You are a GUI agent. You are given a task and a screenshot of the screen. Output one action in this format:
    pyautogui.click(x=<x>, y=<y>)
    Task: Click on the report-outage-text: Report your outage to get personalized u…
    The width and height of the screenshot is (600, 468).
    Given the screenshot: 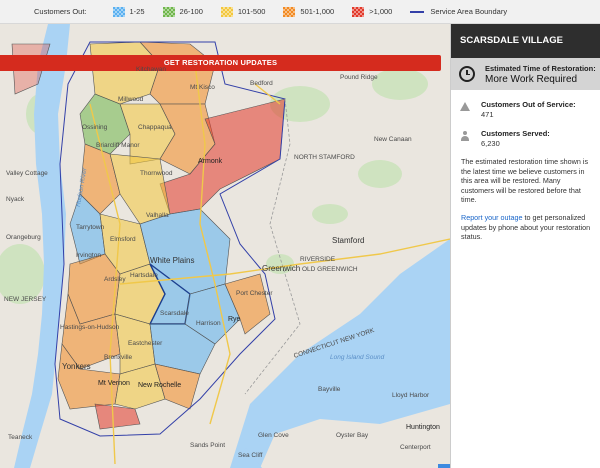 What is the action you would take?
    pyautogui.click(x=525, y=223)
    